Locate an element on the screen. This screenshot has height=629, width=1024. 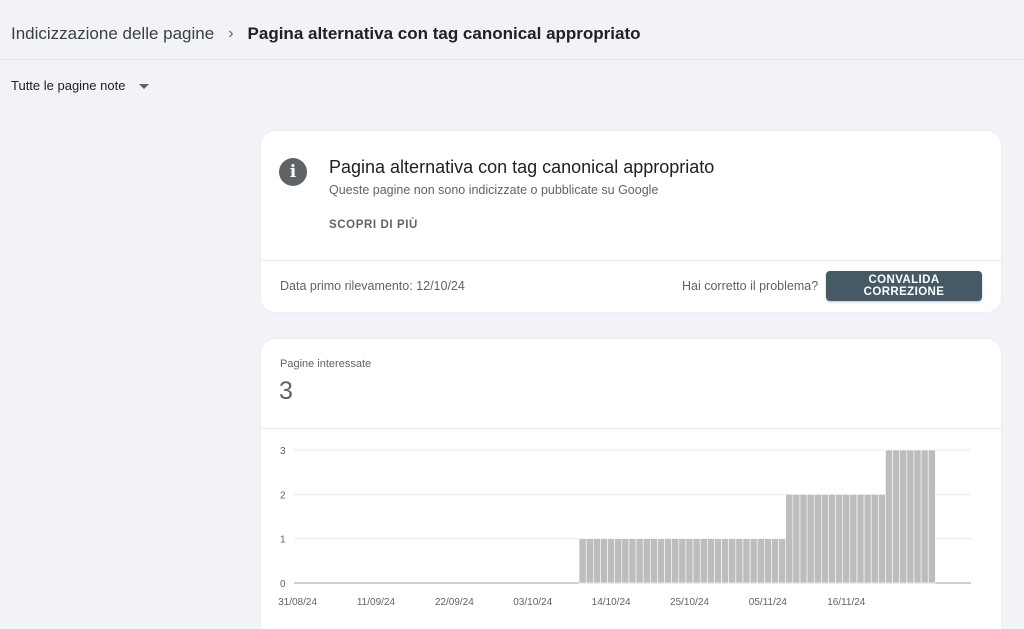
affected-pages-label: Pagine interessate is located at coordinates (326, 364).